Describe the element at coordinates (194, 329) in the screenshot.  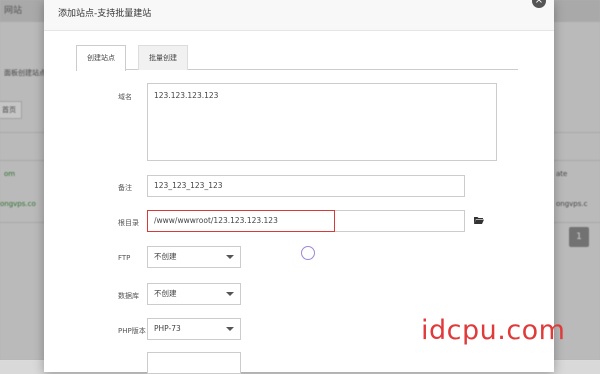
I see `php-version-select: PHP-73` at that location.